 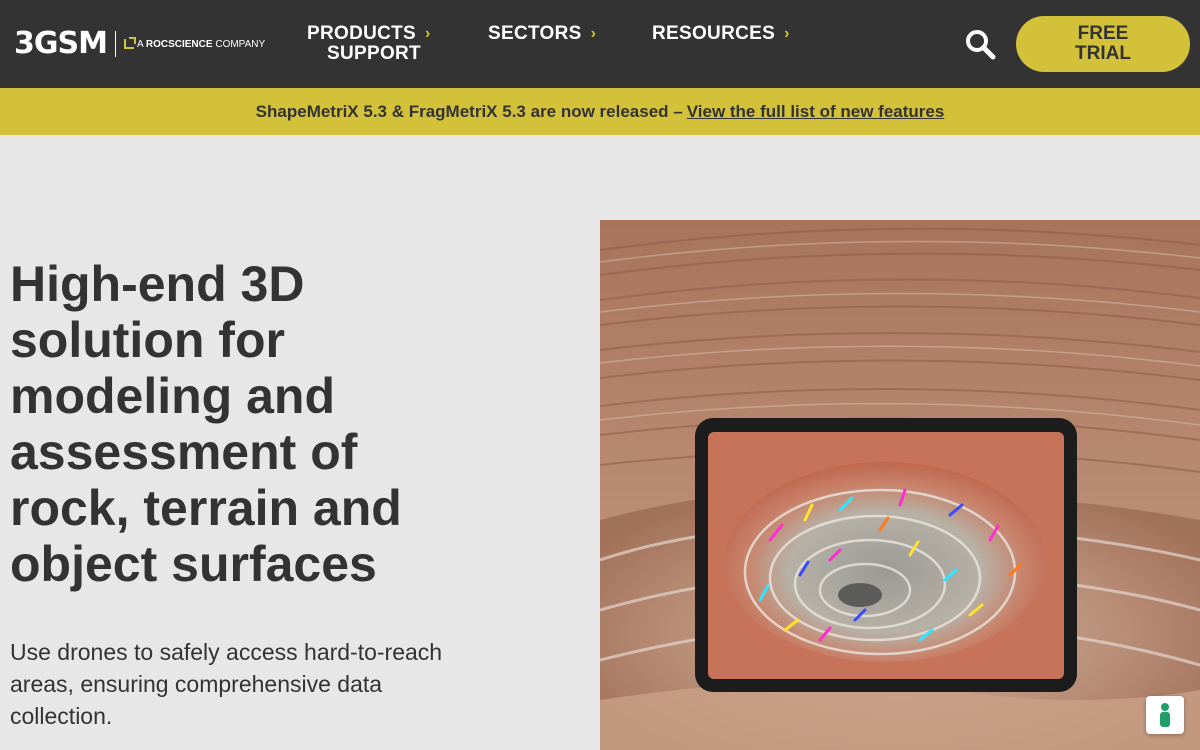 I want to click on free-trial-line1: FREE, so click(x=1103, y=33).